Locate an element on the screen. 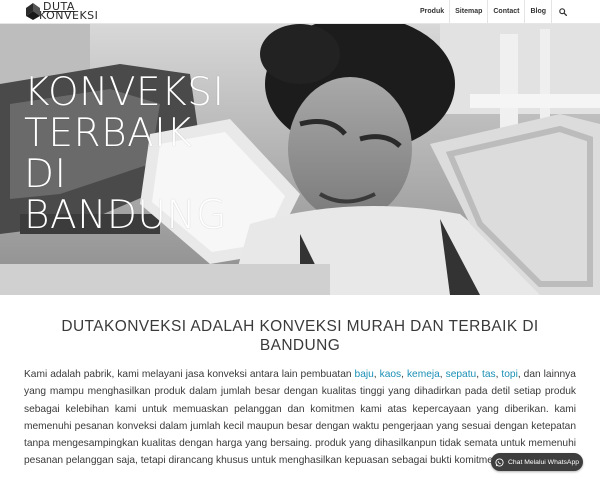 This screenshot has width=600, height=480. hero-title-line: BANDUNG is located at coordinates (125, 215).